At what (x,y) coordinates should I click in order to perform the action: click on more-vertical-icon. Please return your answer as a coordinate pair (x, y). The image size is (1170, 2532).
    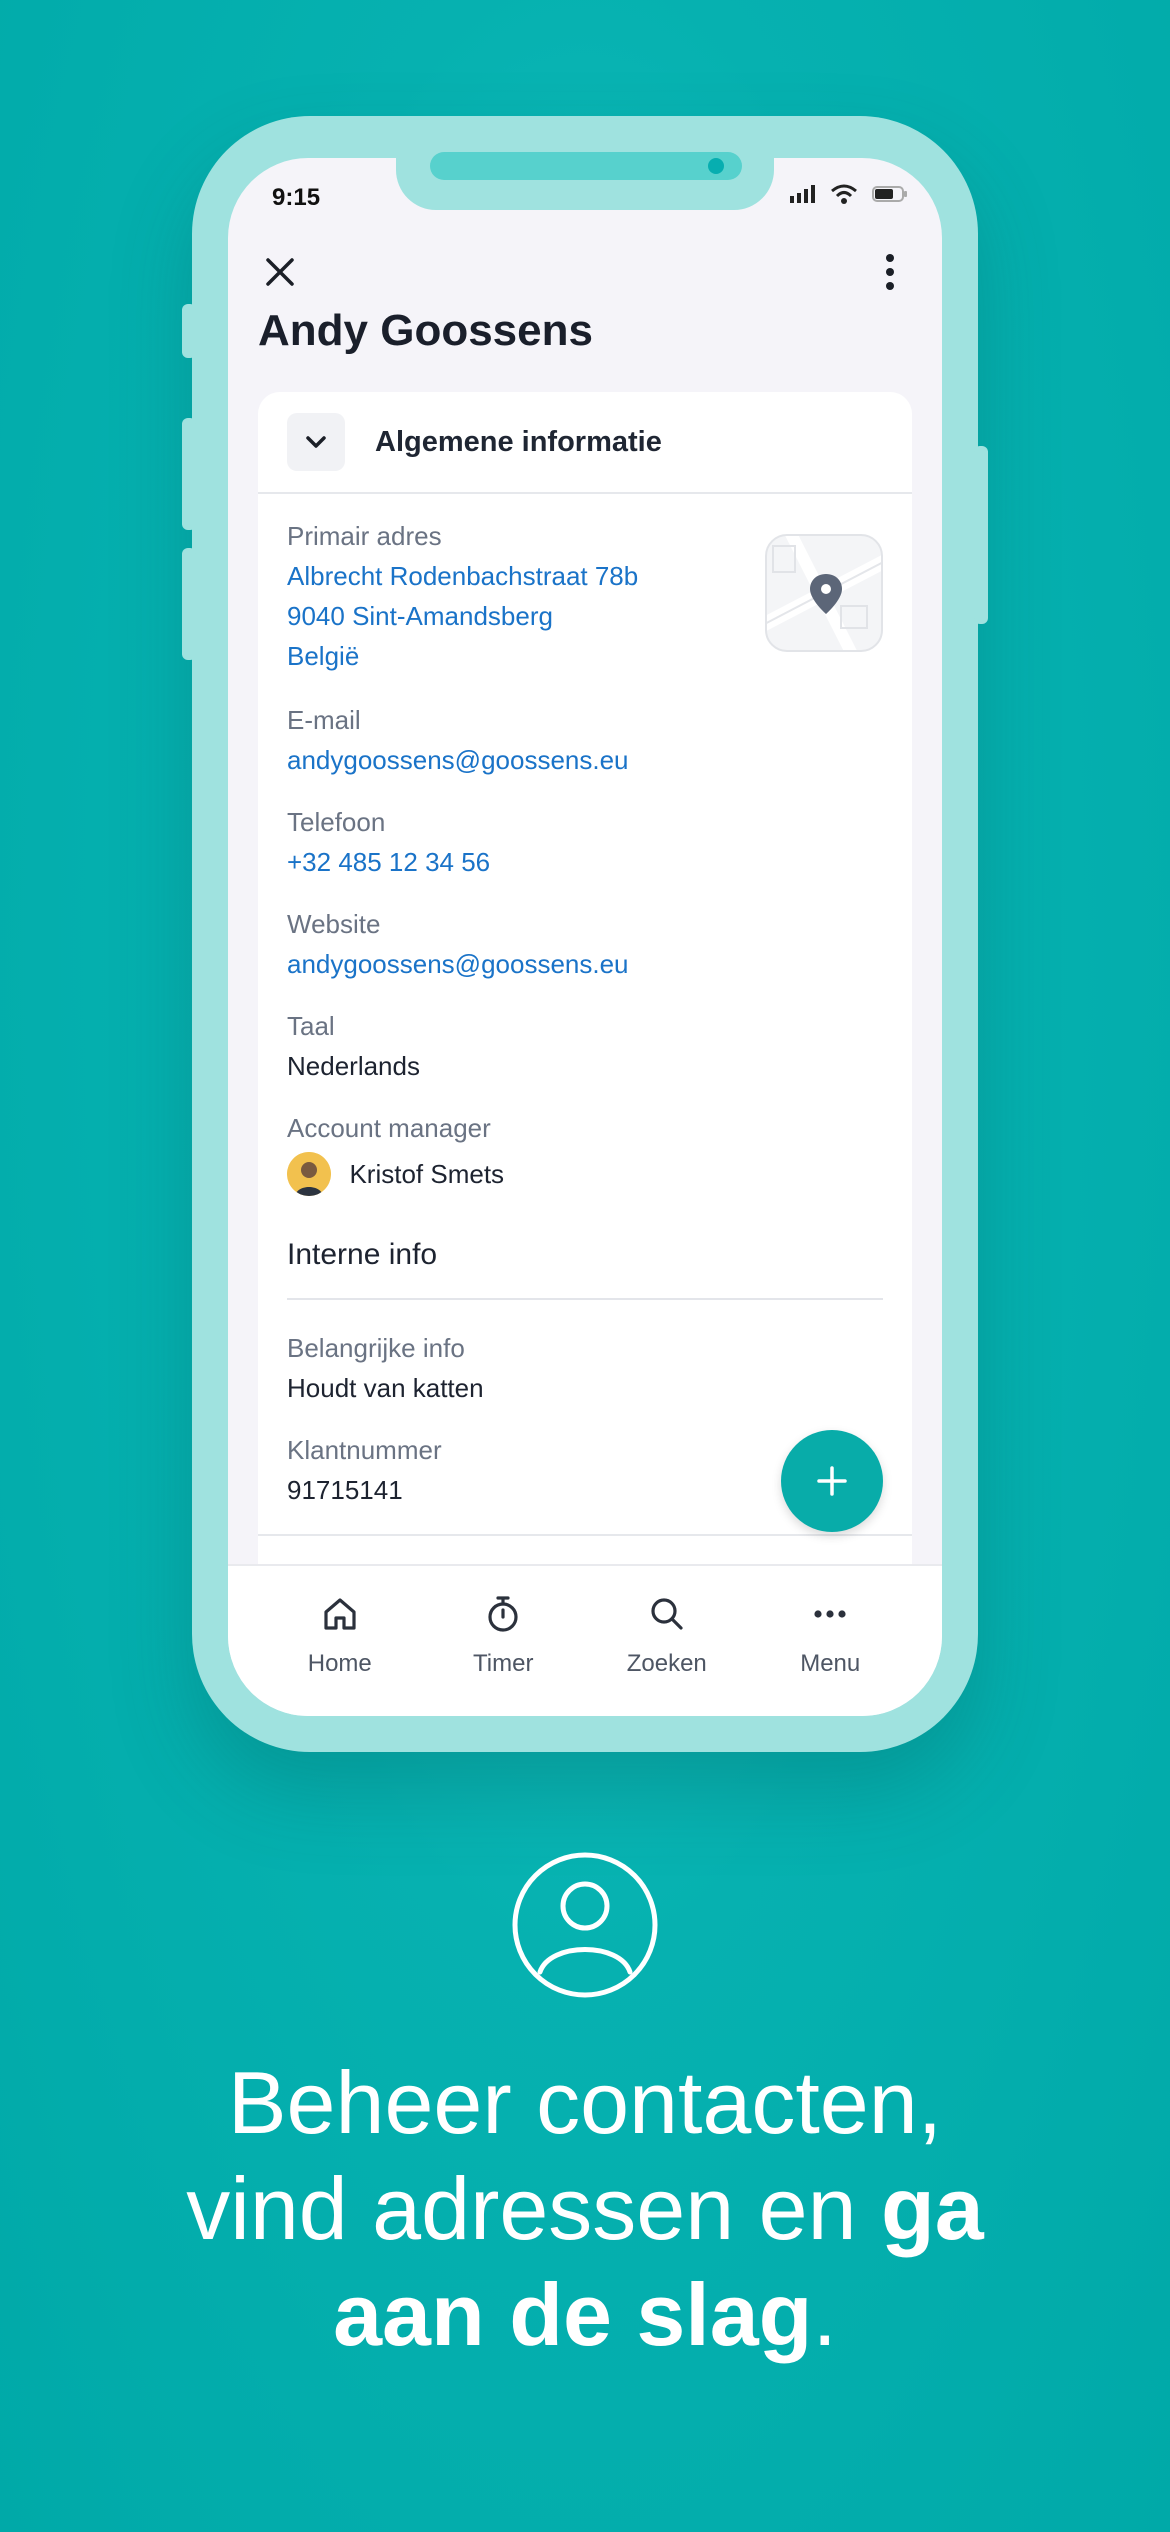
    Looking at the image, I should click on (890, 272).